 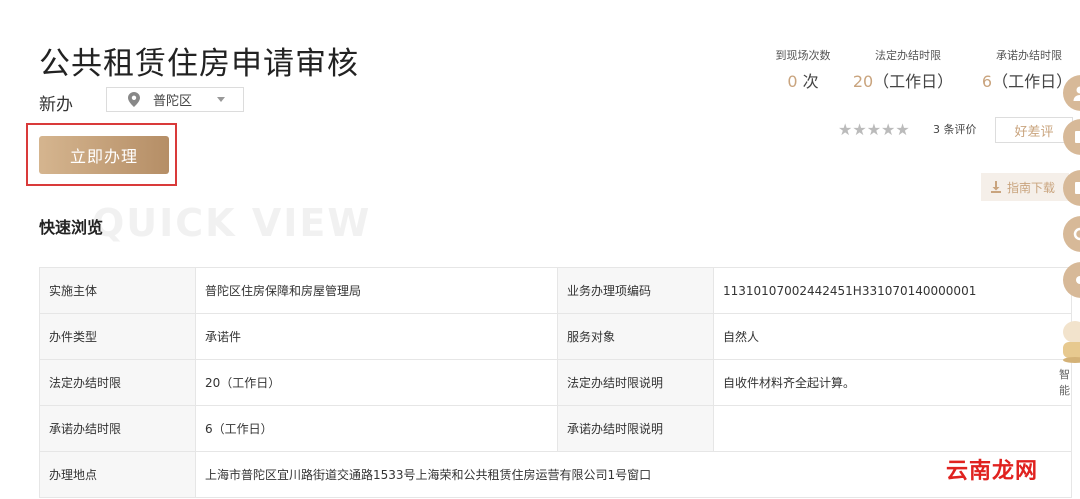 What do you see at coordinates (803, 55) in the screenshot?
I see `stat-label-visits: 到现场次数` at bounding box center [803, 55].